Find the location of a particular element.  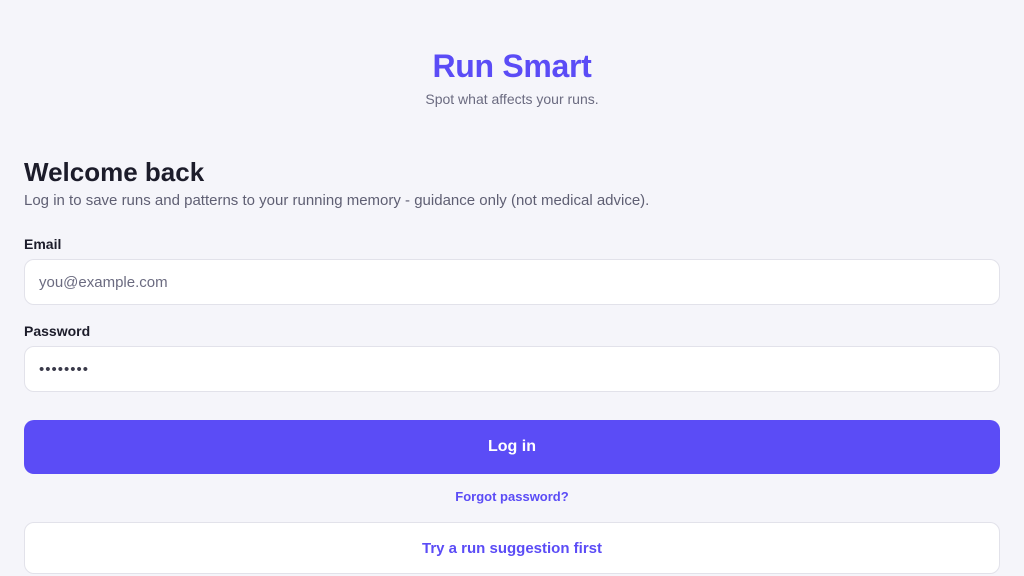

email-label: Email is located at coordinates (43, 244).